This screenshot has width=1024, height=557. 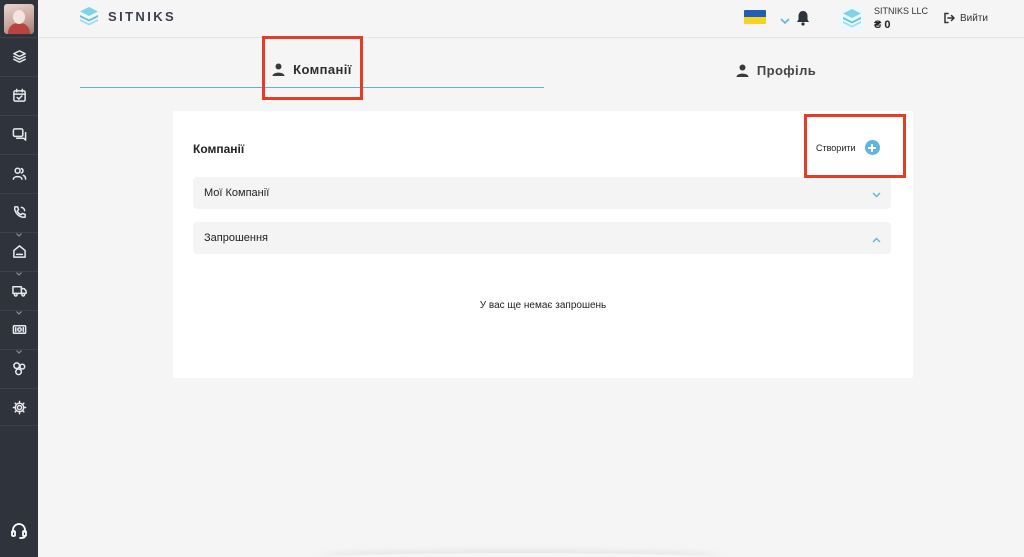 What do you see at coordinates (755, 17) in the screenshot?
I see `language-flag` at bounding box center [755, 17].